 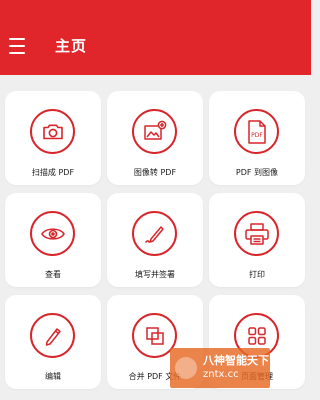 I want to click on svg-text: PDF, so click(x=257, y=135).